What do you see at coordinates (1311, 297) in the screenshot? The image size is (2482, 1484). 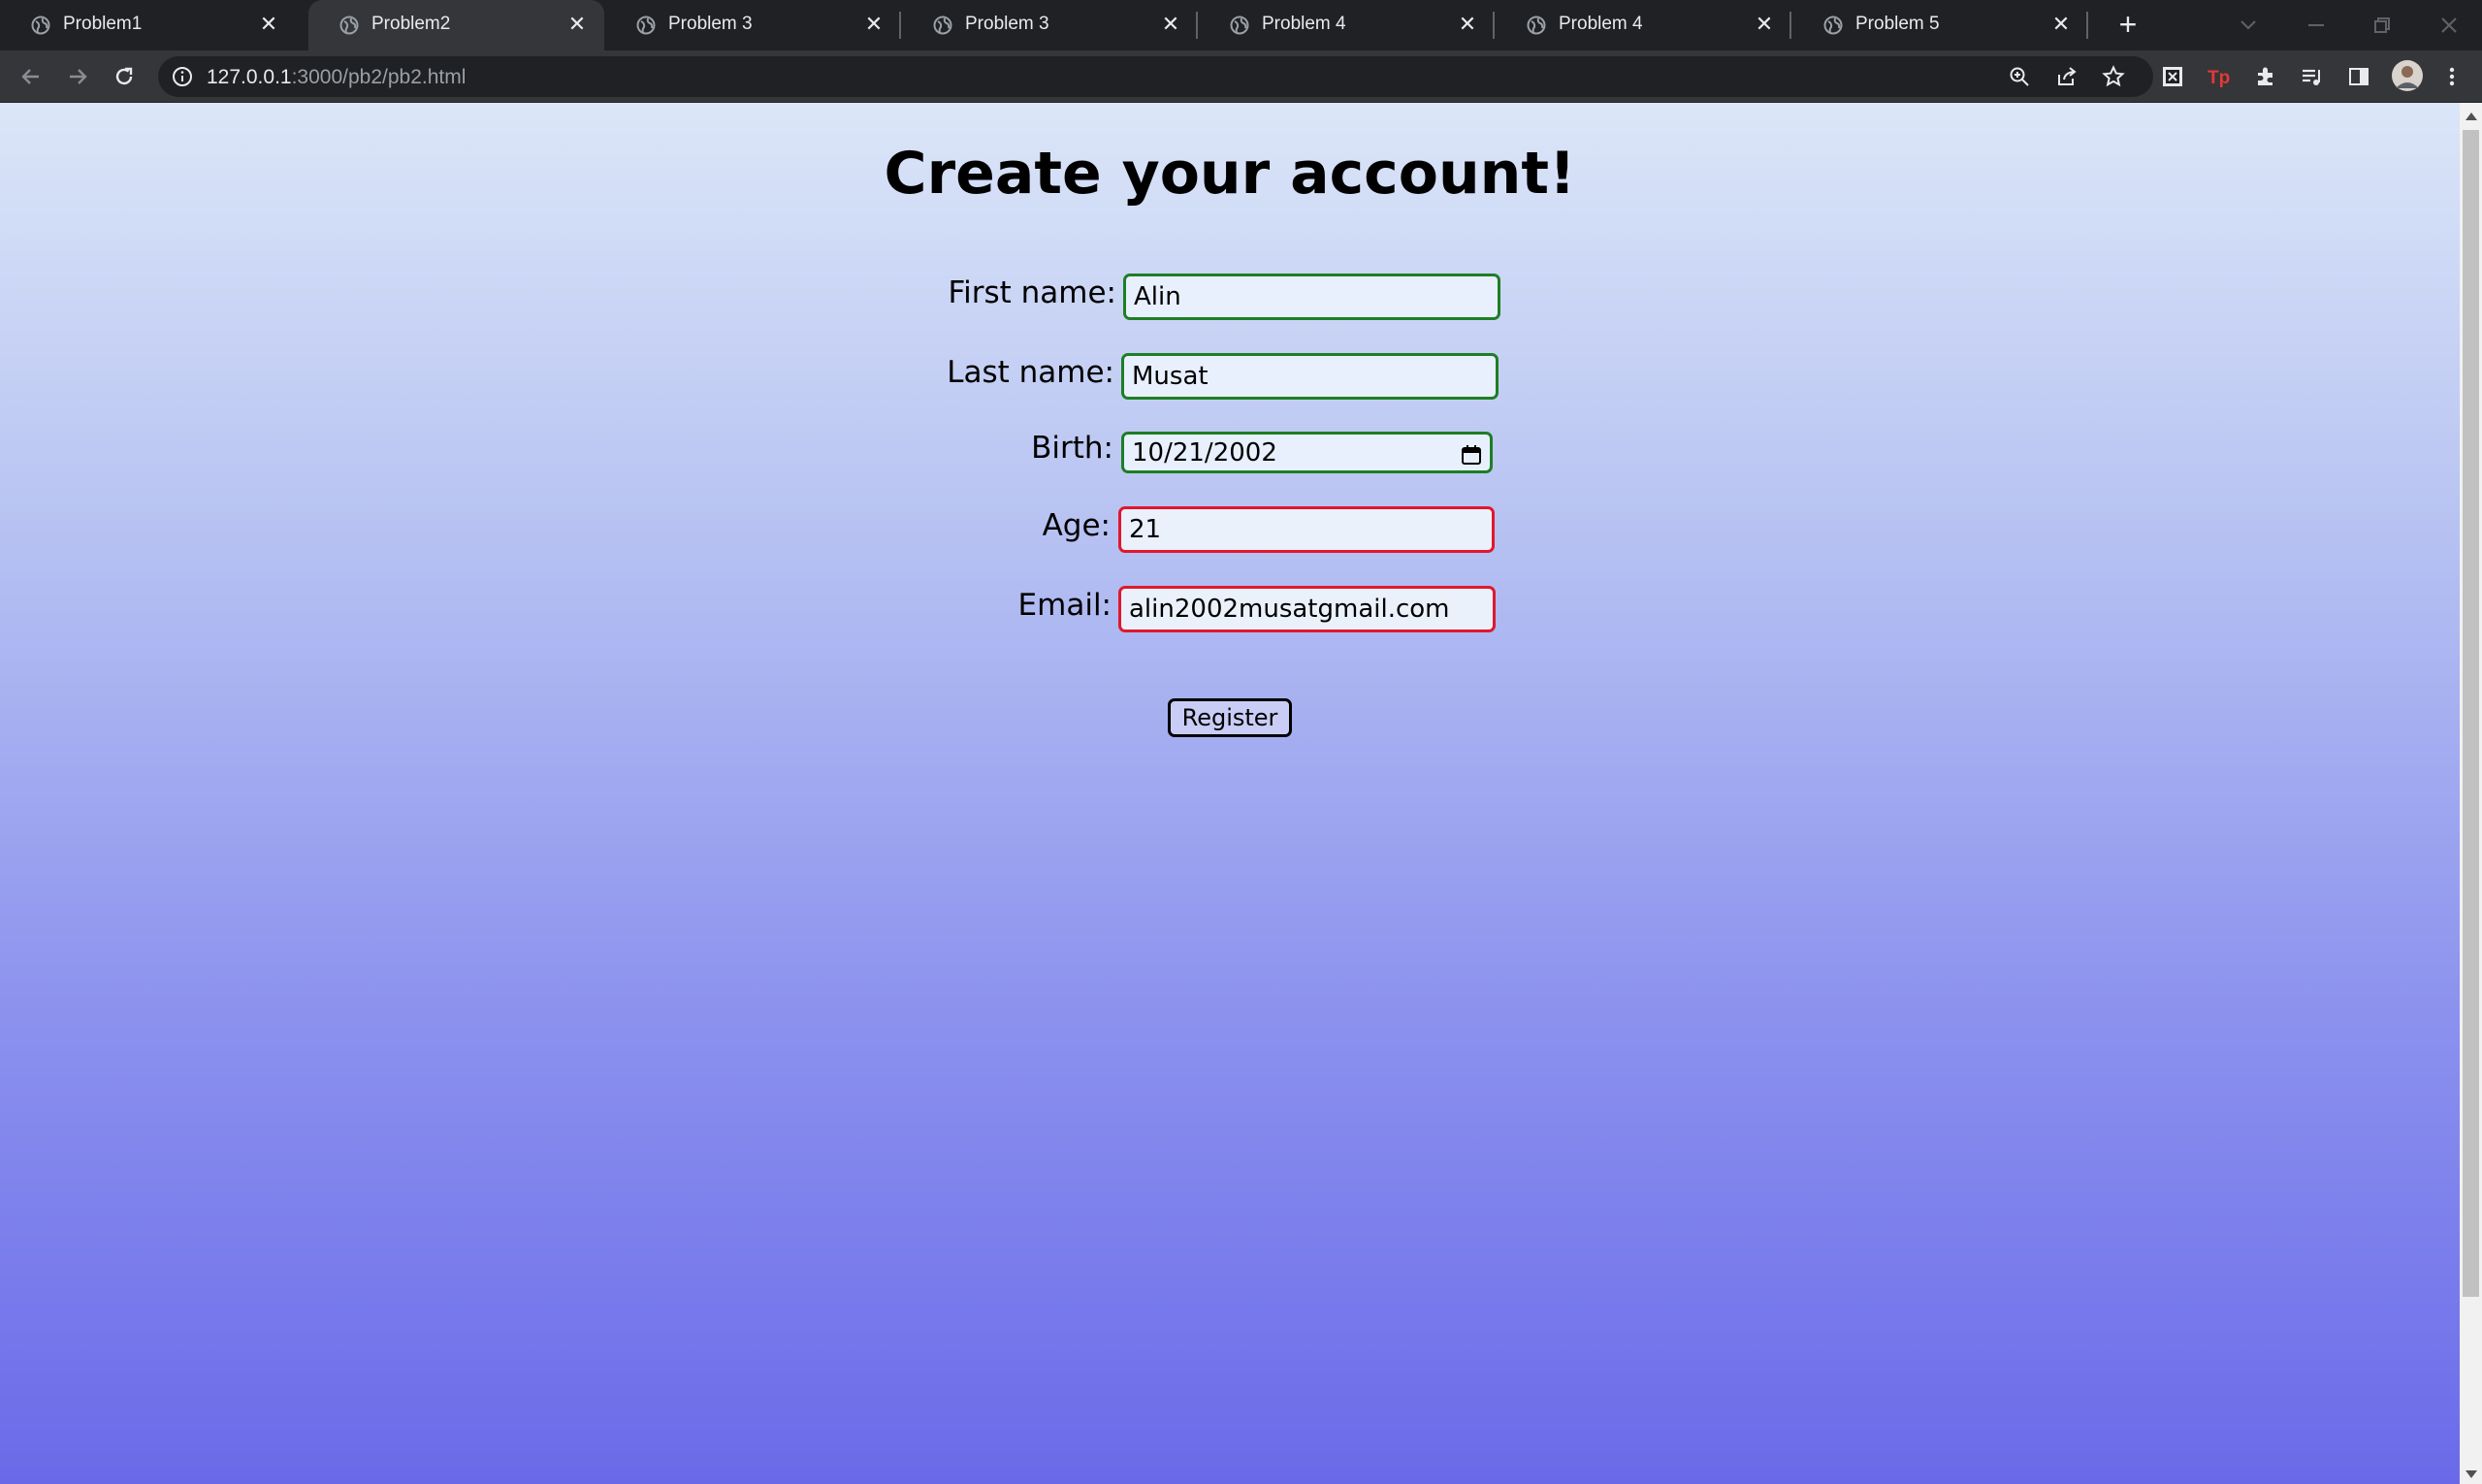 I see `first-name-field: Alin` at bounding box center [1311, 297].